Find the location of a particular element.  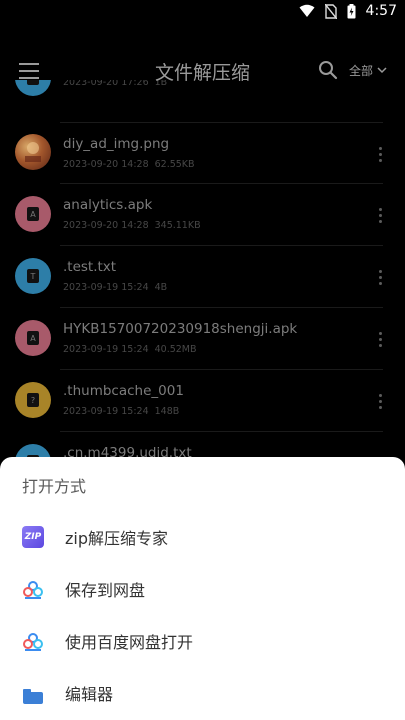

app-bar: 文件解压缩 全部 is located at coordinates (202, 71).